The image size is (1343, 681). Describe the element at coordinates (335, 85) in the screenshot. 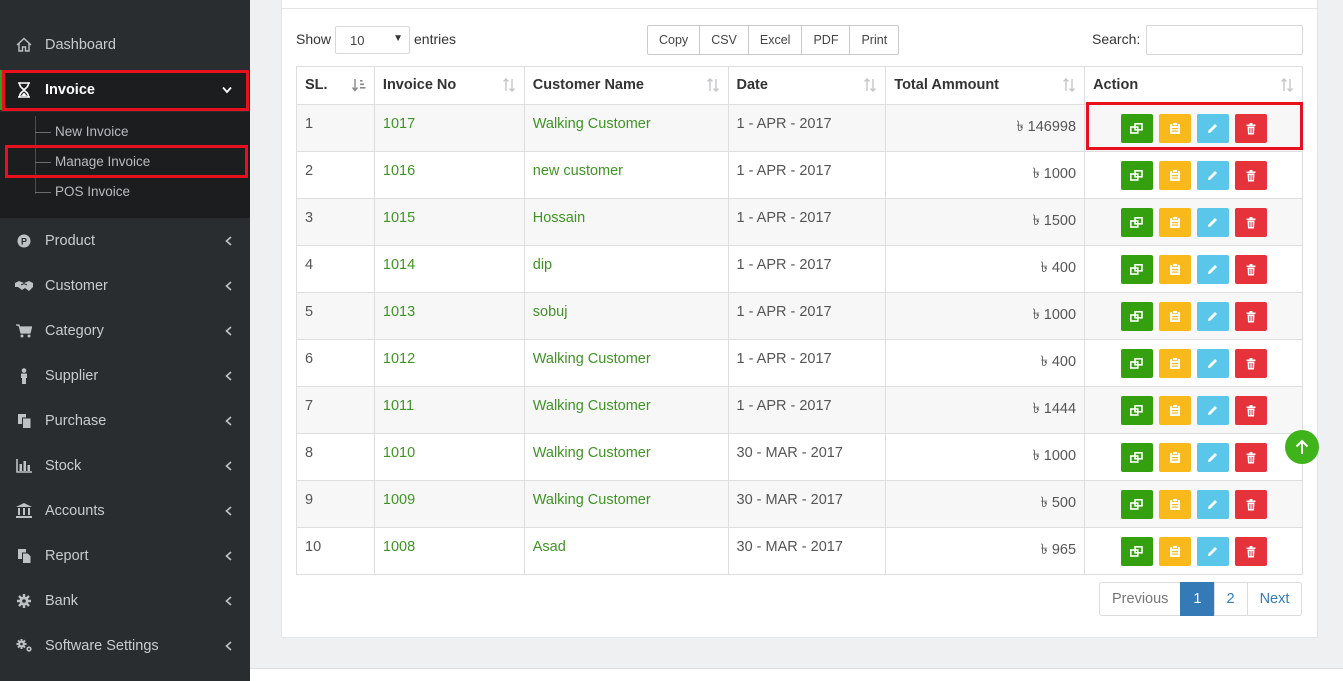

I see `column-header-sl: SL.` at that location.